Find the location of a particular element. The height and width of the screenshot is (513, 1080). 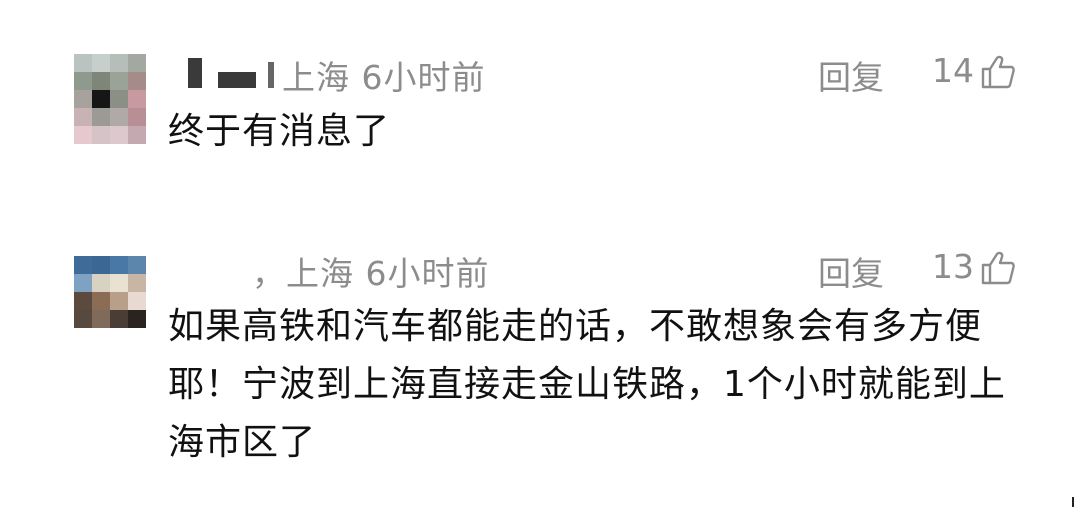

like-count: 13 is located at coordinates (953, 266).